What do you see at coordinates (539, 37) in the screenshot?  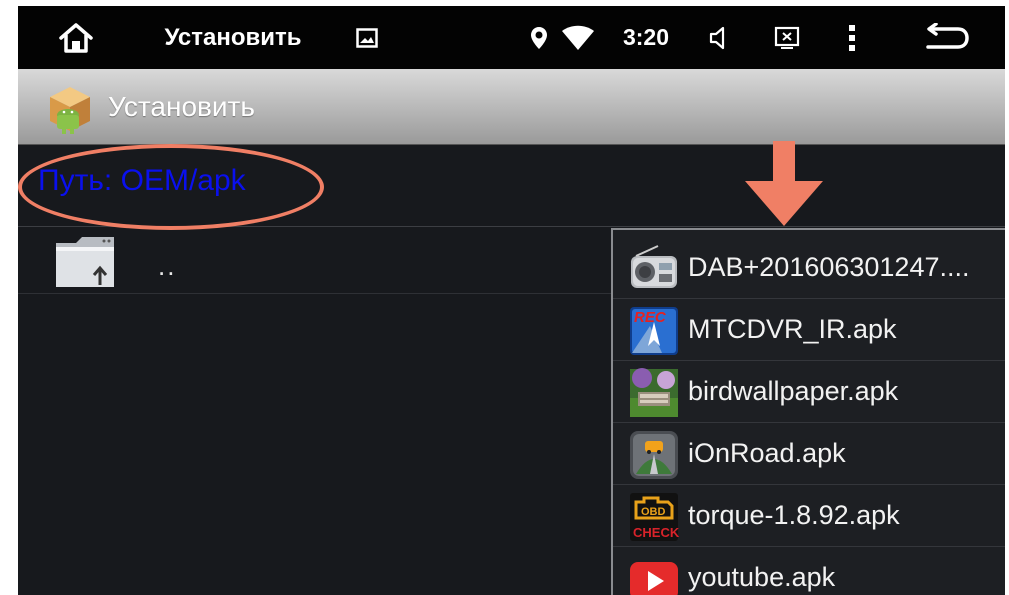 I see `location-icon` at bounding box center [539, 37].